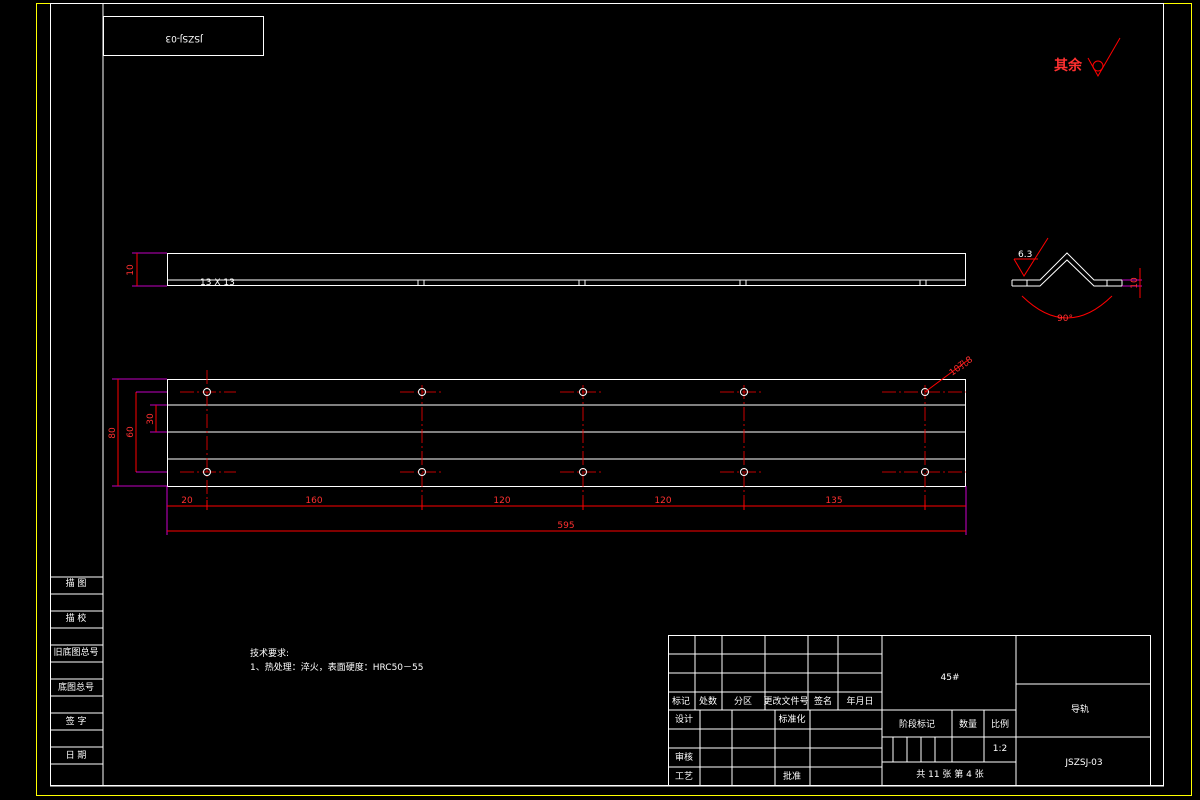 The width and height of the screenshot is (1200, 800). Describe the element at coordinates (313, 501) in the screenshot. I see `dim-h2: 160` at that location.